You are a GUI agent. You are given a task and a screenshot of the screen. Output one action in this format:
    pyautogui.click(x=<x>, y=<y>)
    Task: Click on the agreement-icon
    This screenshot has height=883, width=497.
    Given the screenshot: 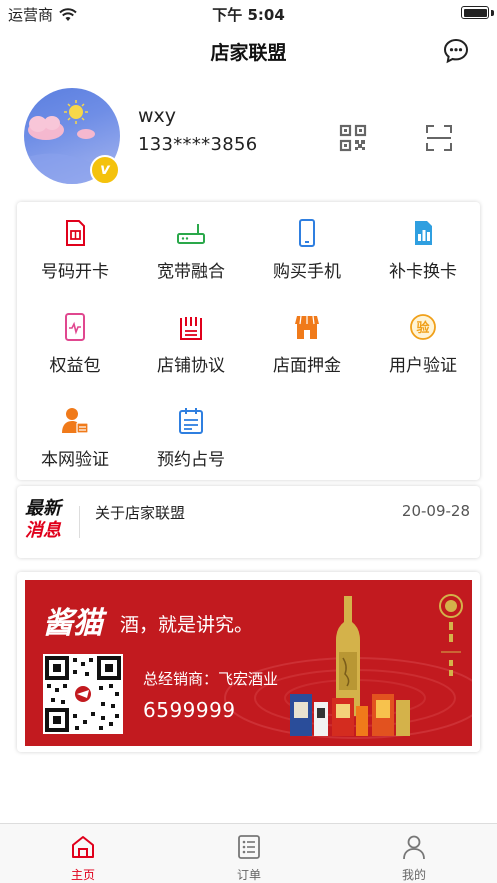 What is the action you would take?
    pyautogui.click(x=191, y=328)
    